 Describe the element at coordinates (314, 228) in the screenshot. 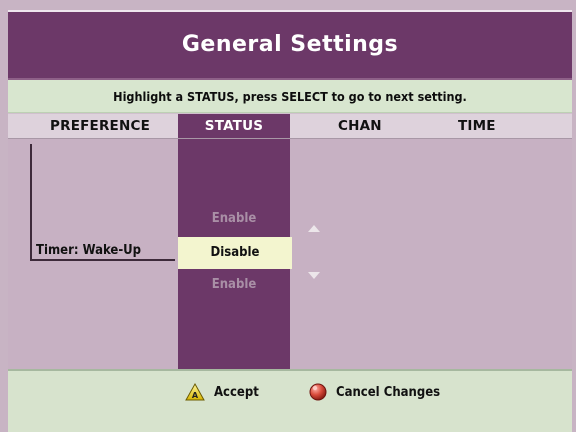

I see `up-arrow-icon` at that location.